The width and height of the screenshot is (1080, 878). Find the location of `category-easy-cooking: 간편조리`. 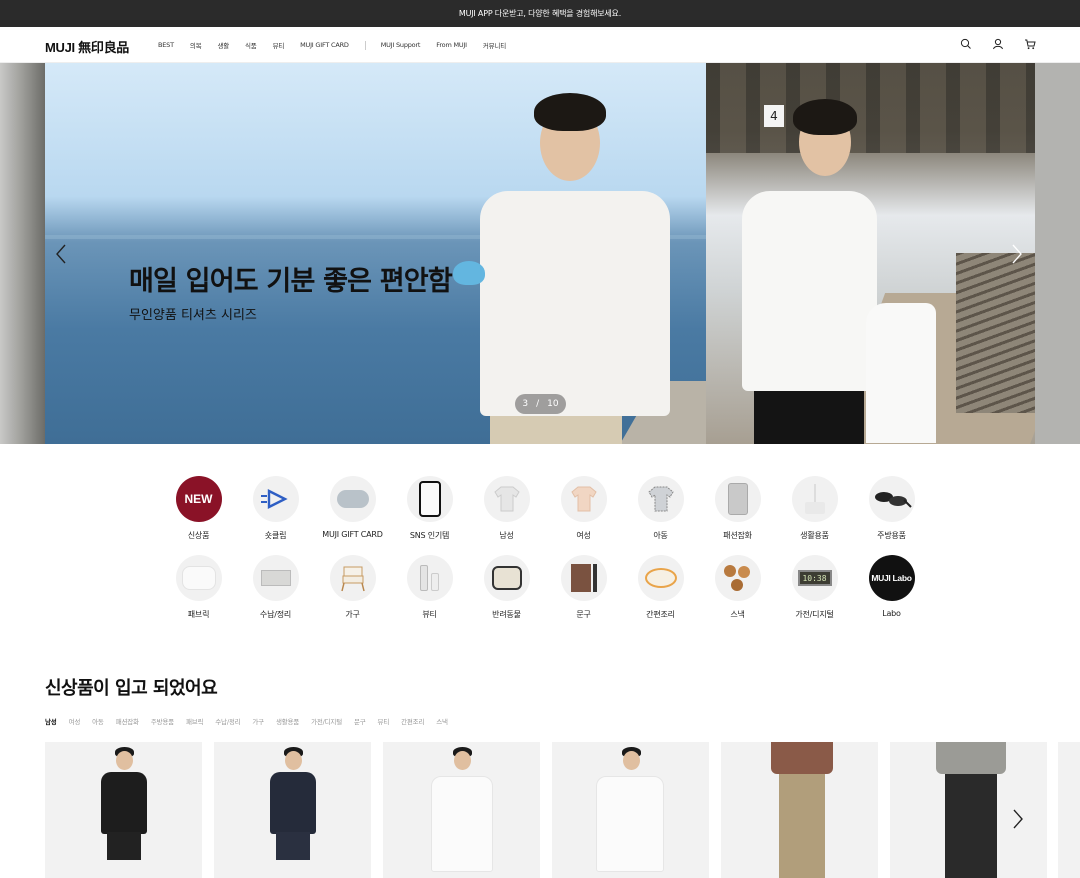

category-easy-cooking: 간편조리 is located at coordinates (660, 587).